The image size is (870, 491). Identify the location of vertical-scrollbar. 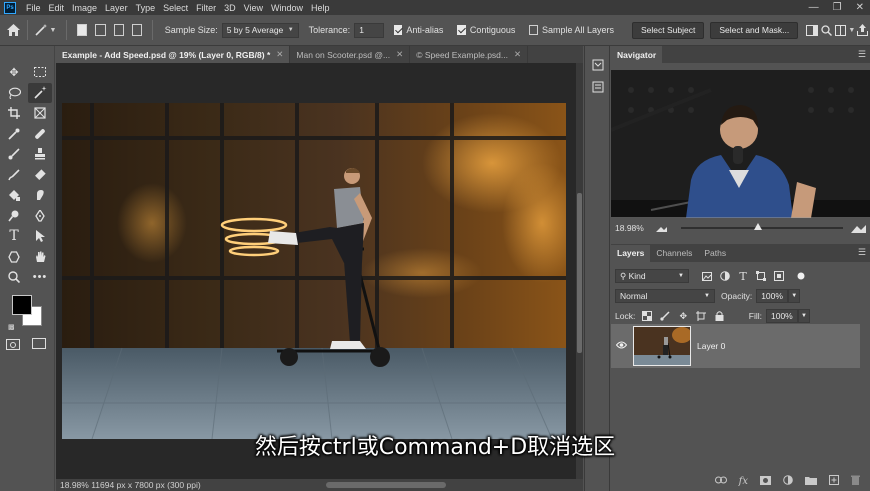
(579, 271).